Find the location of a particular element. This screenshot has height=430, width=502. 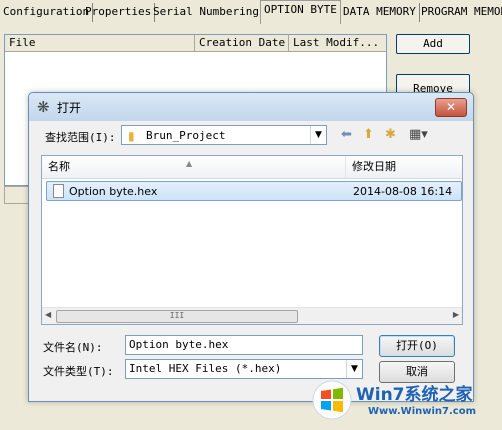

folder-icon: ▮ is located at coordinates (131, 136).